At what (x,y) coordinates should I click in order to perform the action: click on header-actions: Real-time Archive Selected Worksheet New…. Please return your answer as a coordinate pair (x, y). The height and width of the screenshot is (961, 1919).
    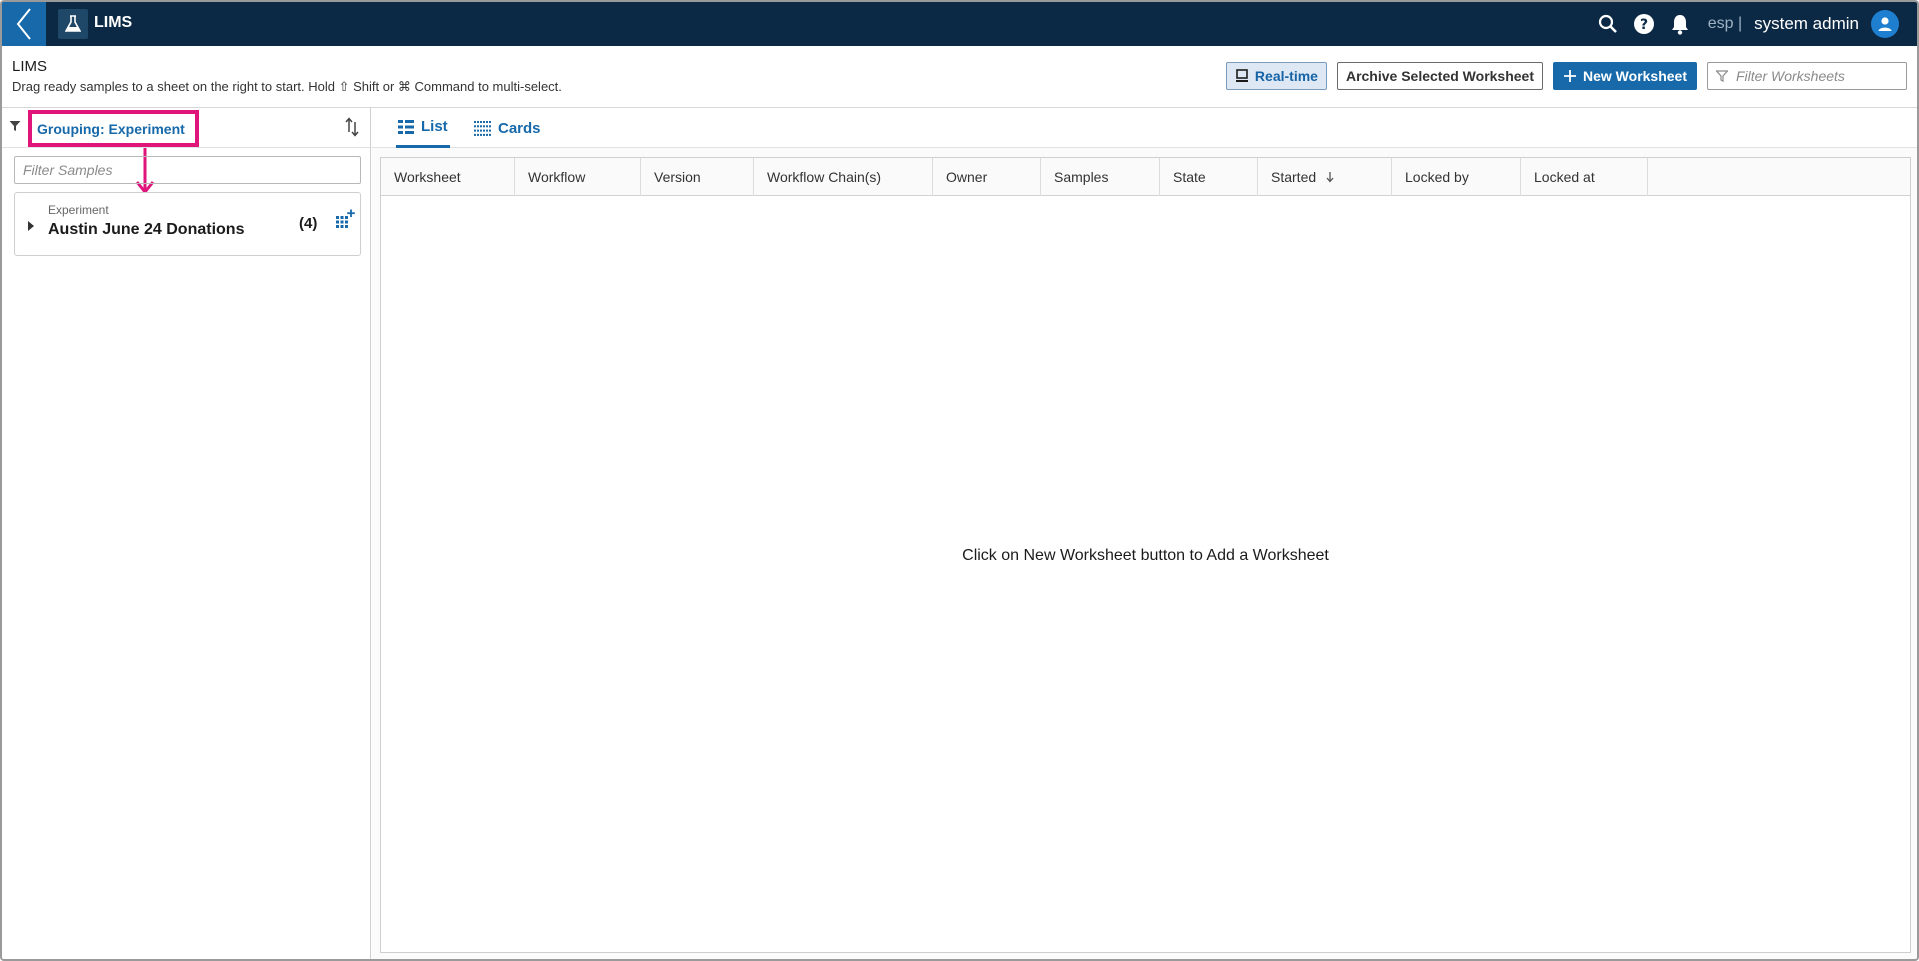
    Looking at the image, I should click on (1566, 76).